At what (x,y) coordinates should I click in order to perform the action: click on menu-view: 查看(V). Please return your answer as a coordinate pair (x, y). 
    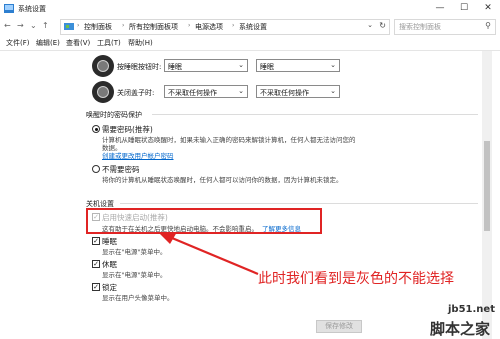
    Looking at the image, I should click on (78, 43).